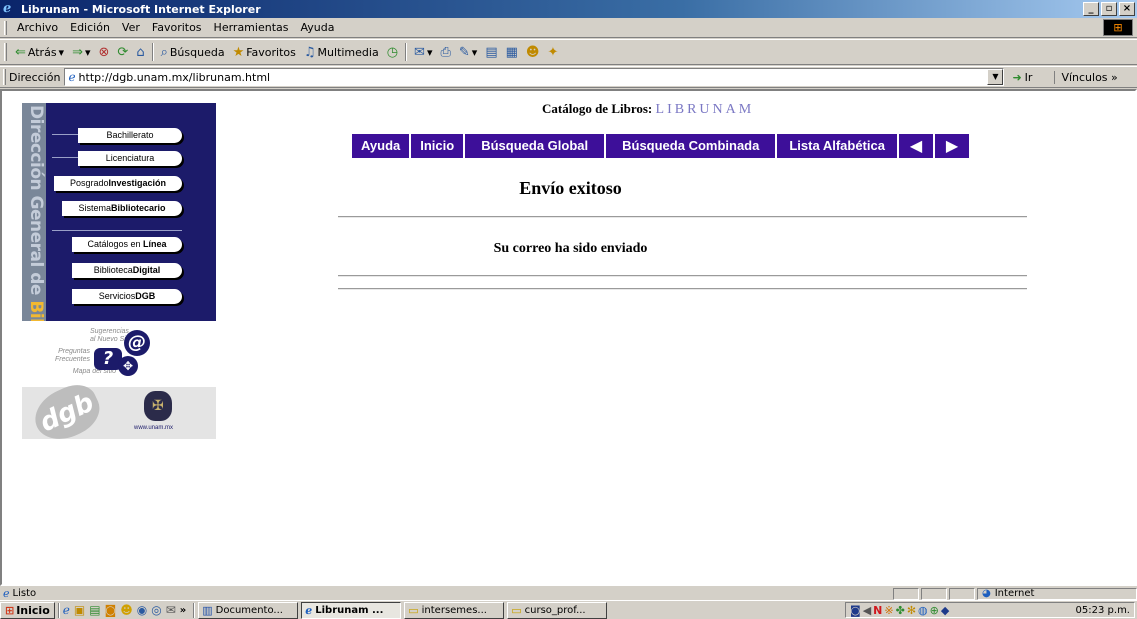  I want to click on forward-dropdown-icon: ▾, so click(88, 52).